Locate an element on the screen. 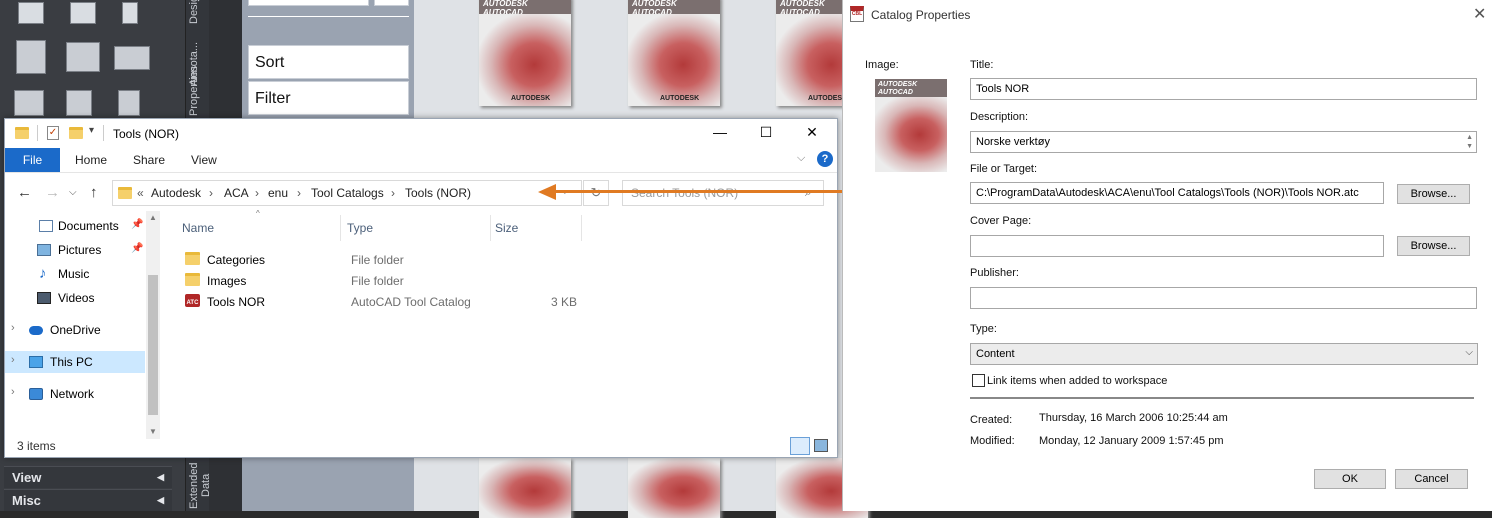 This screenshot has width=1492, height=518. column-header-name: Name is located at coordinates (198, 228).